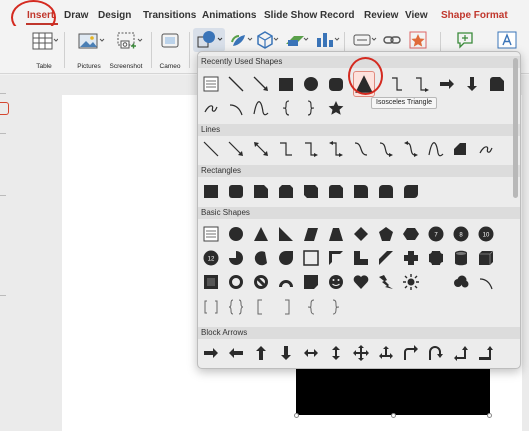 This screenshot has width=529, height=431. I want to click on symbol-button, so click(418, 40).